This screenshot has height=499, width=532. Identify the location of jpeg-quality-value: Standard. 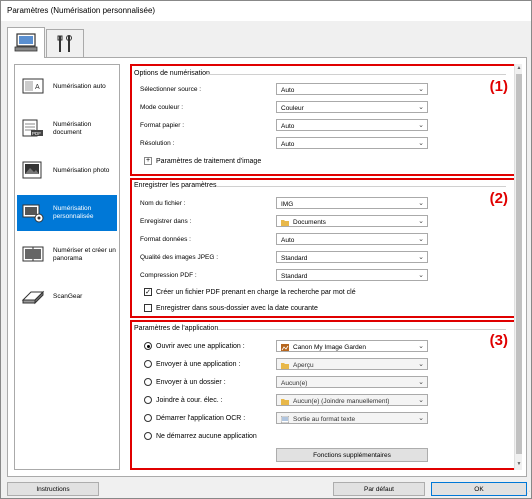
(294, 258).